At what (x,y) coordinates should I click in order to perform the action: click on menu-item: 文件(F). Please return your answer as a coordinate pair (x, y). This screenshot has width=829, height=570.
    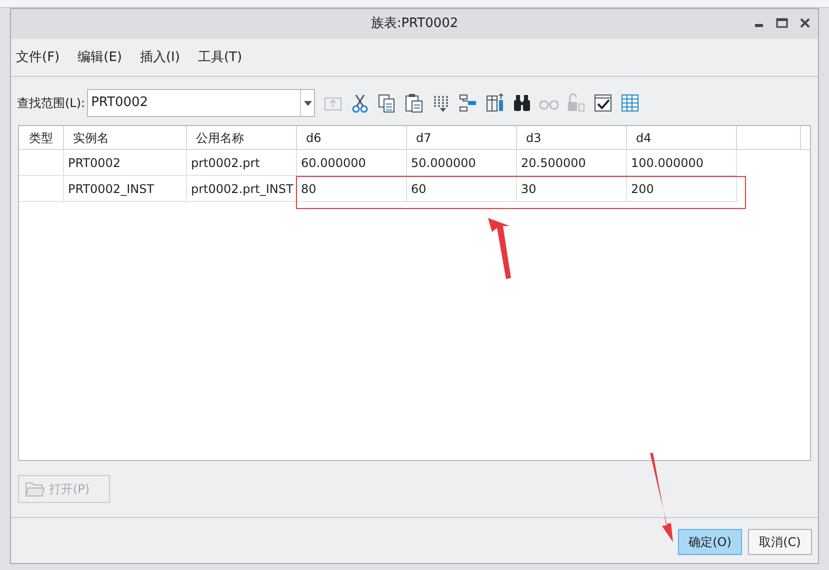
    Looking at the image, I should click on (38, 58).